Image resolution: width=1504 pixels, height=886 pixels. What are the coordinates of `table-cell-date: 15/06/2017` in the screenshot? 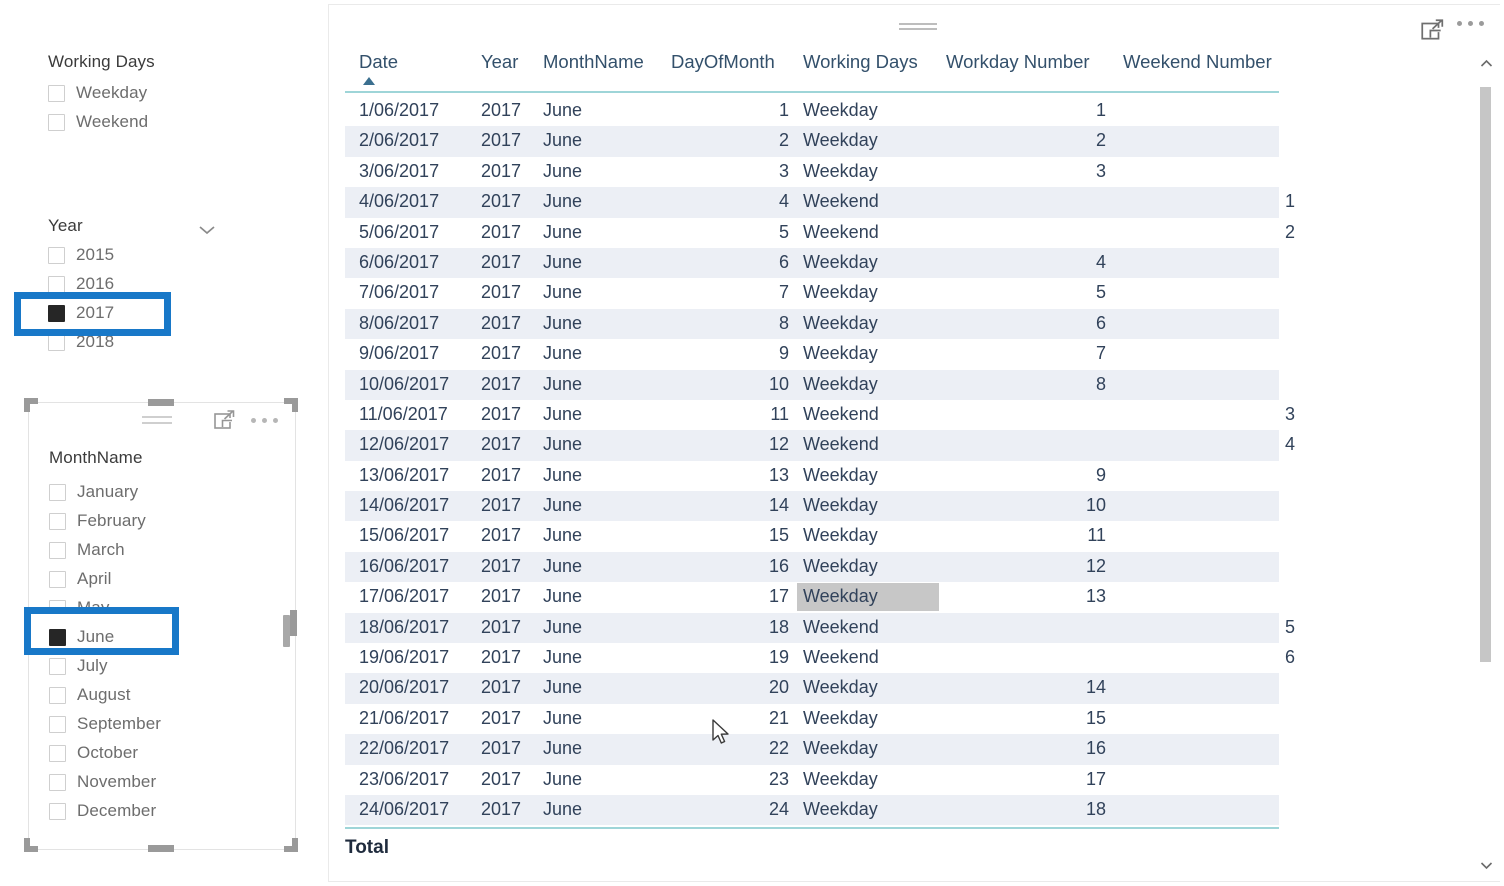 It's located at (419, 535).